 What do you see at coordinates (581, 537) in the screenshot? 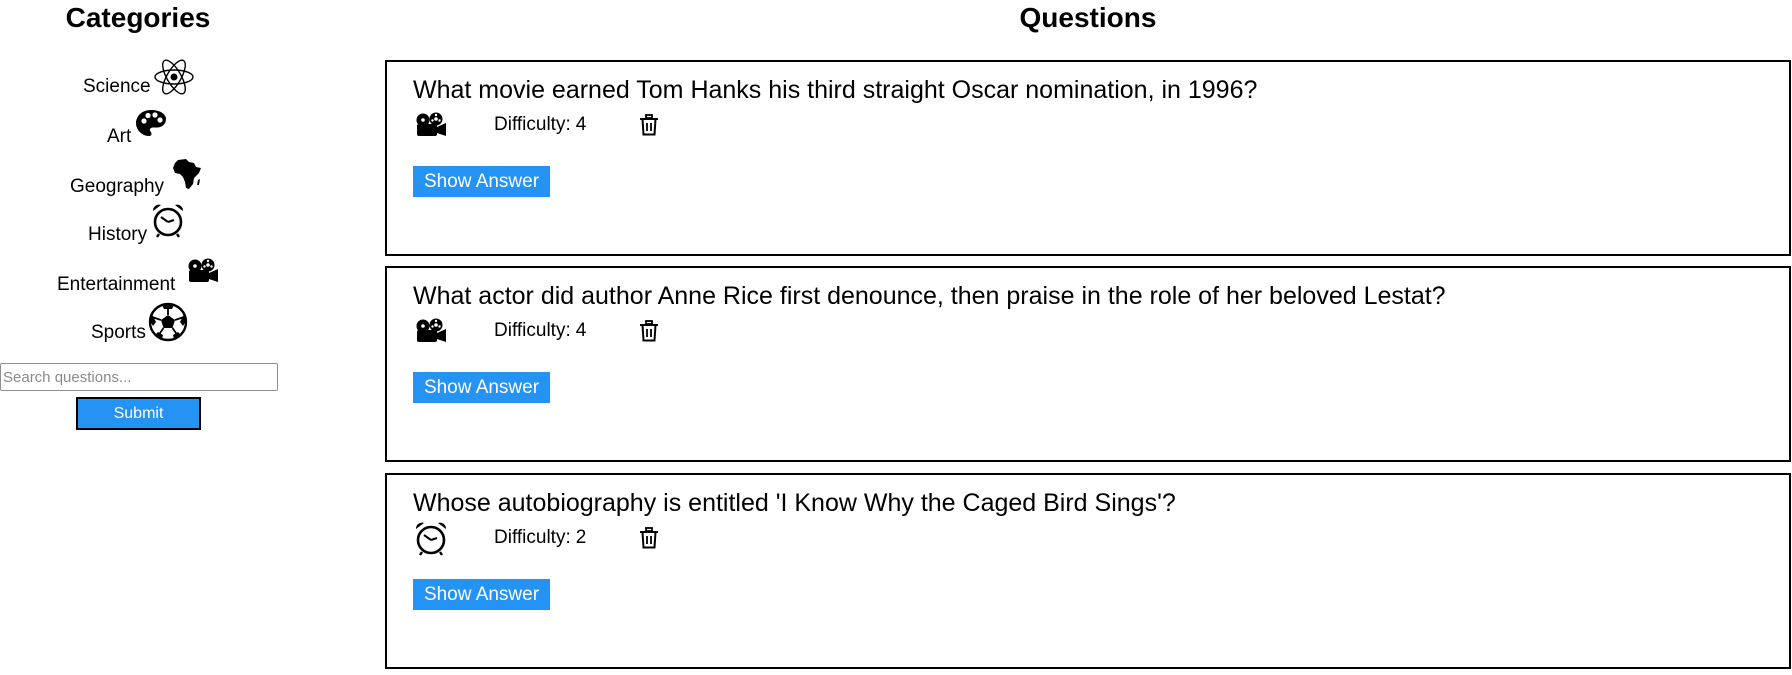
I see `difficulty-value: 2` at bounding box center [581, 537].